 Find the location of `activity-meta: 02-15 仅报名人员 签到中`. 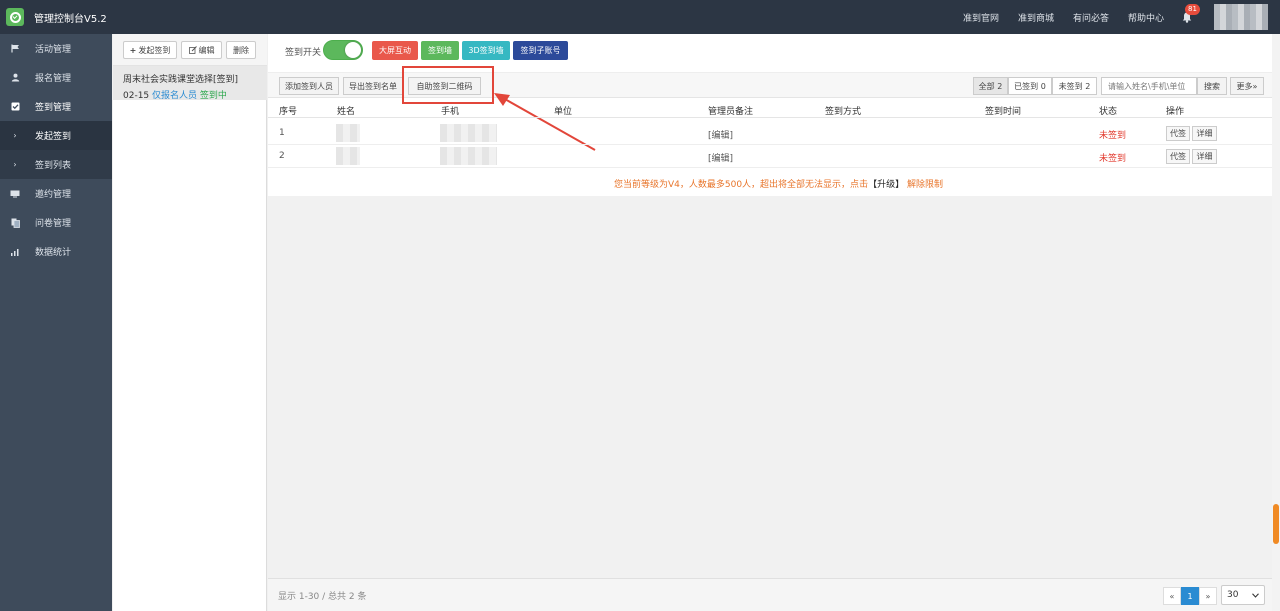

activity-meta: 02-15 仅报名人员 签到中 is located at coordinates (195, 94).